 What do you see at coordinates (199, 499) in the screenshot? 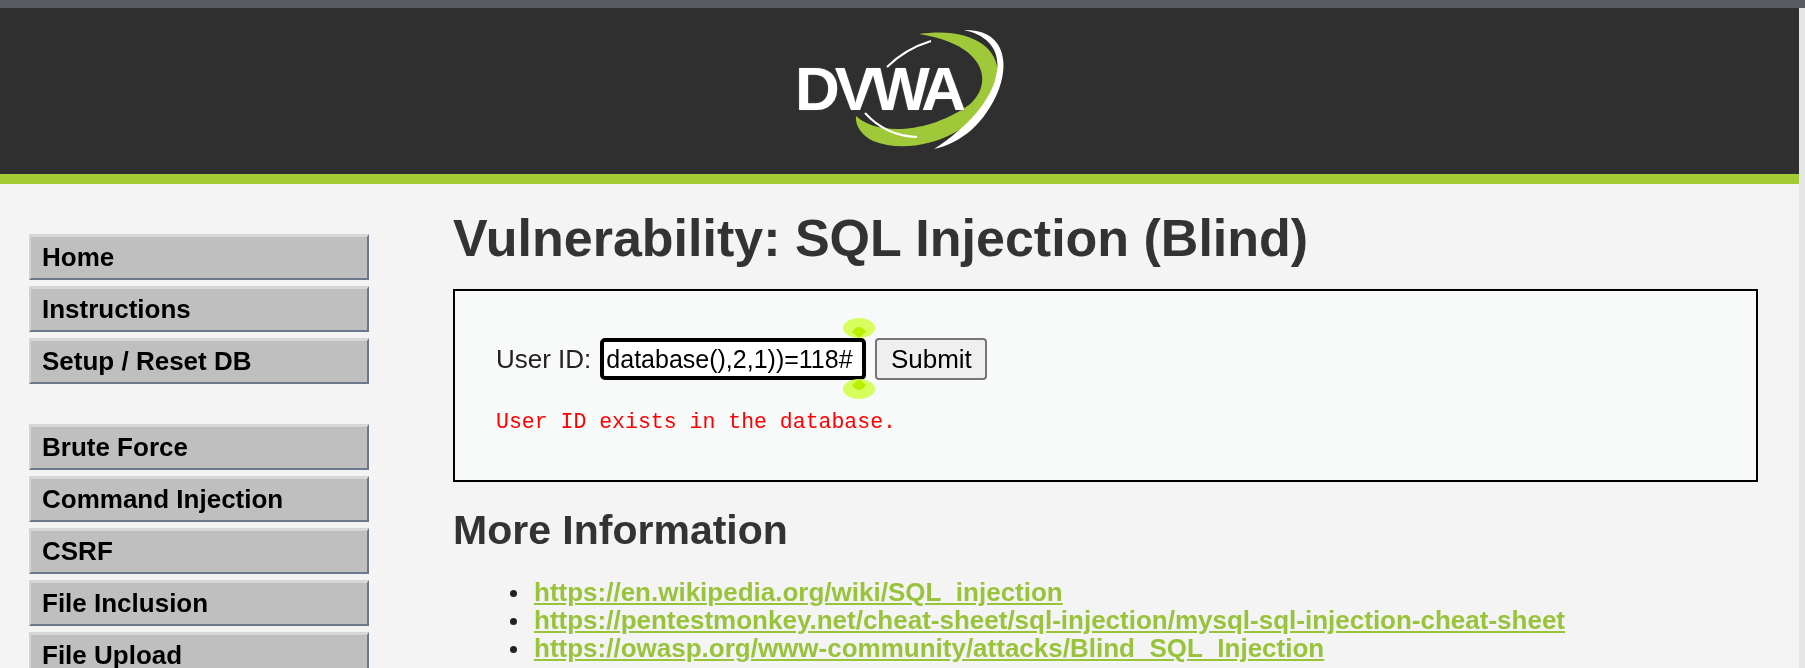
I see `menu-item: Command Injection` at bounding box center [199, 499].